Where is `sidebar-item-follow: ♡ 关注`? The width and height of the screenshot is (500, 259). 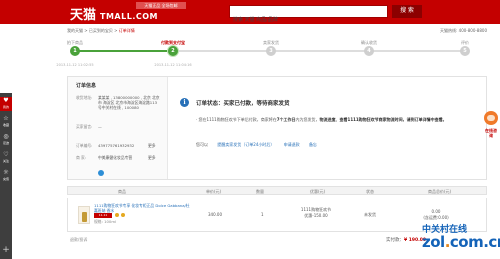 sidebar-item-follow: ♡ 关注 is located at coordinates (6, 158).